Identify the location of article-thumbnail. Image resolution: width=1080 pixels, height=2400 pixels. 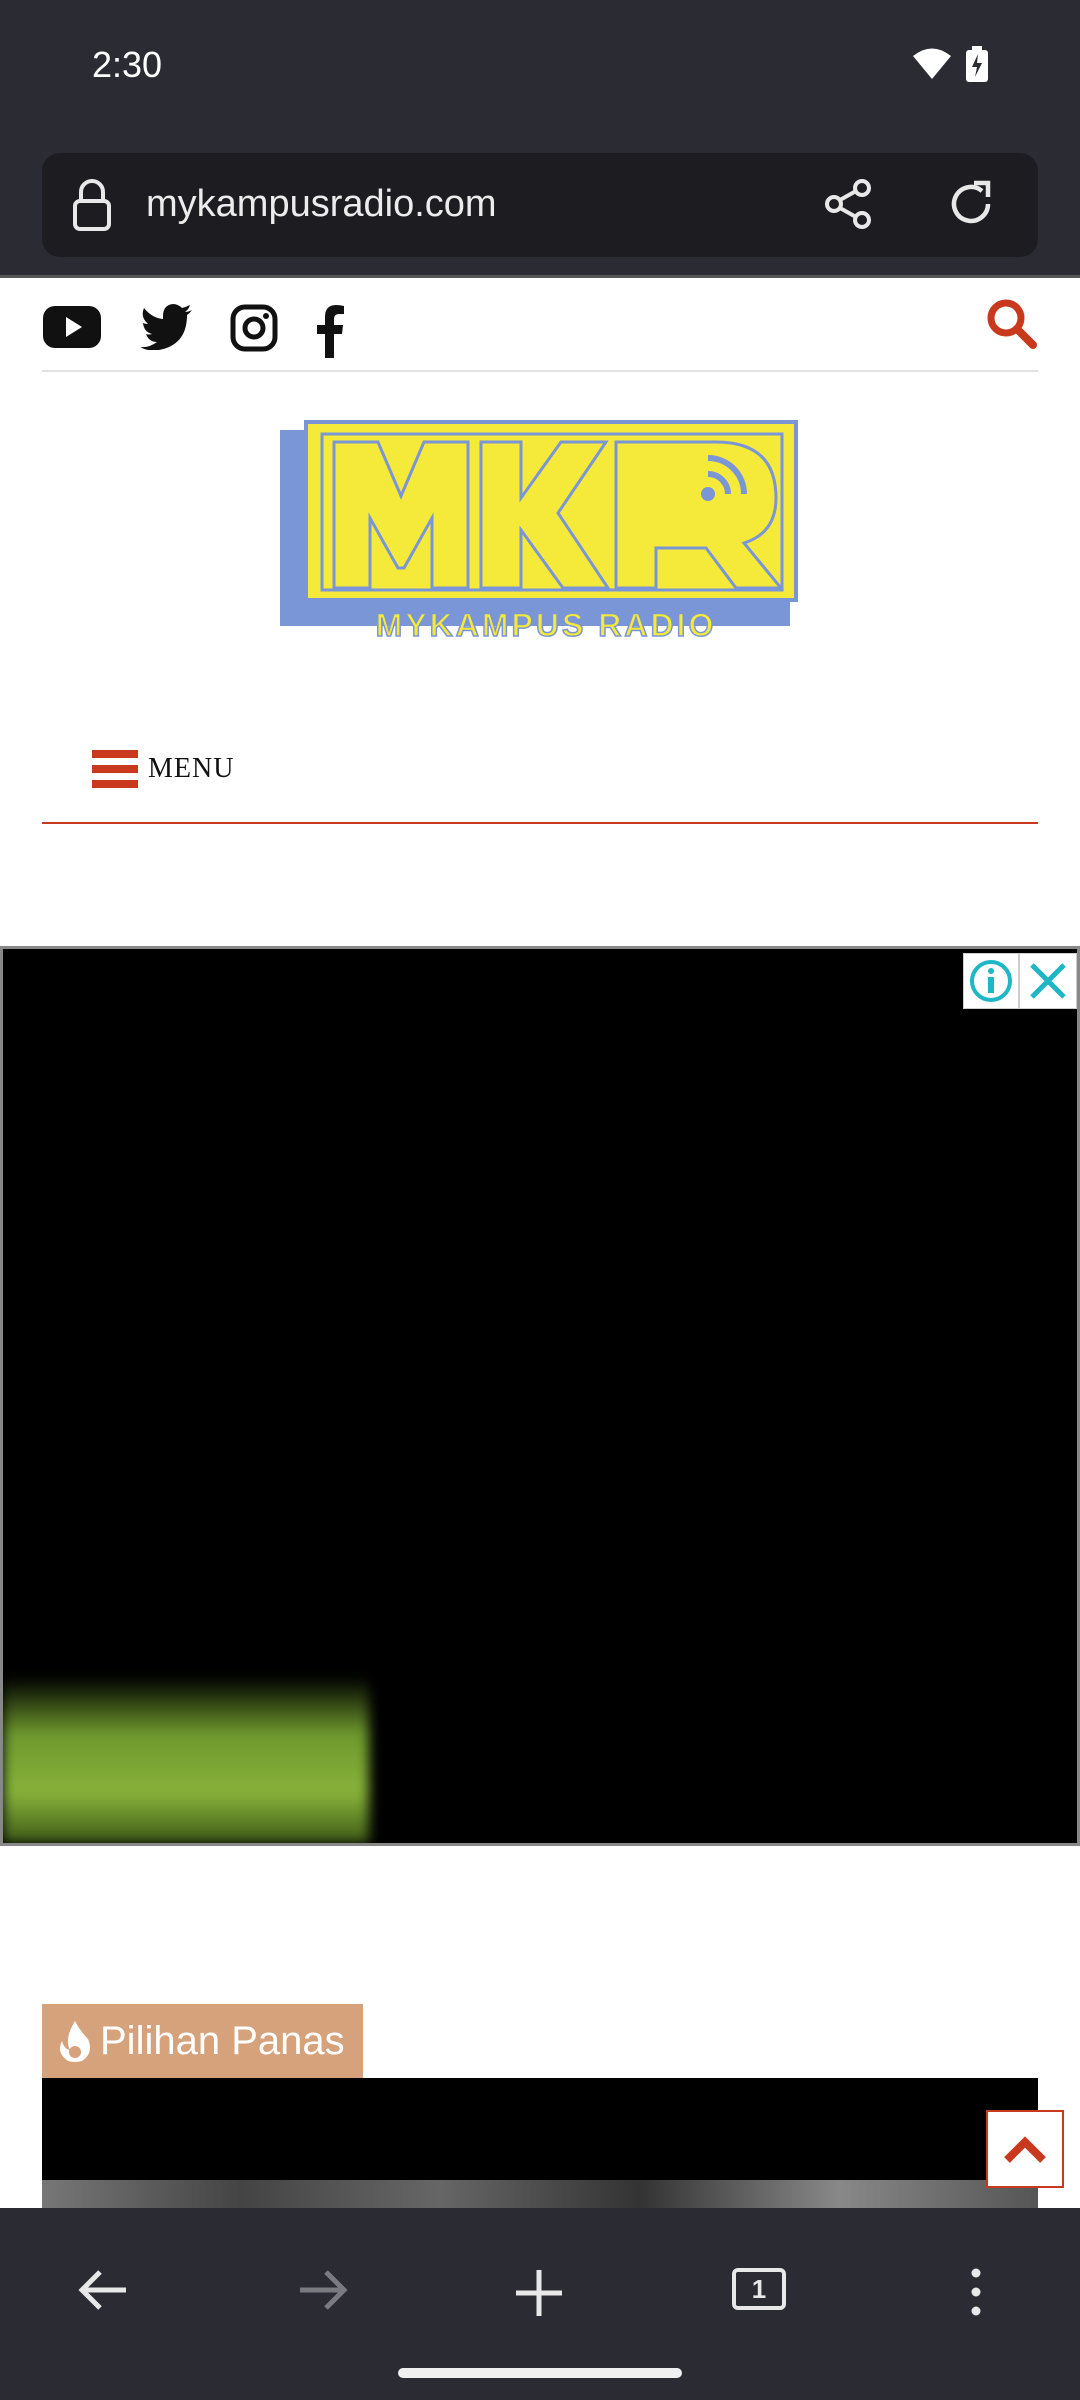
(540, 2143).